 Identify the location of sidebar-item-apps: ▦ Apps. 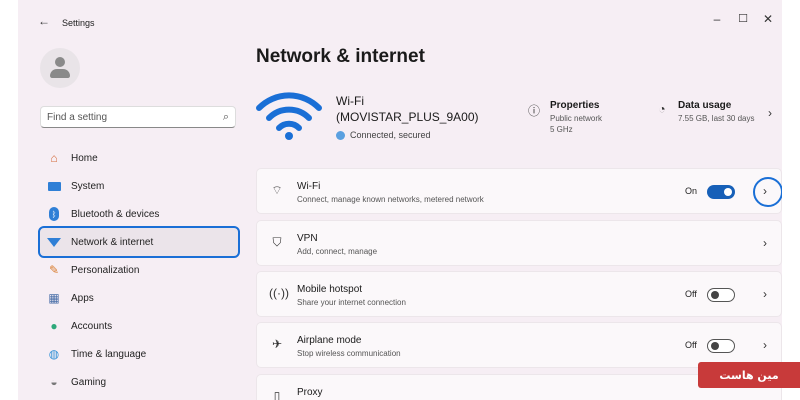
(139, 298).